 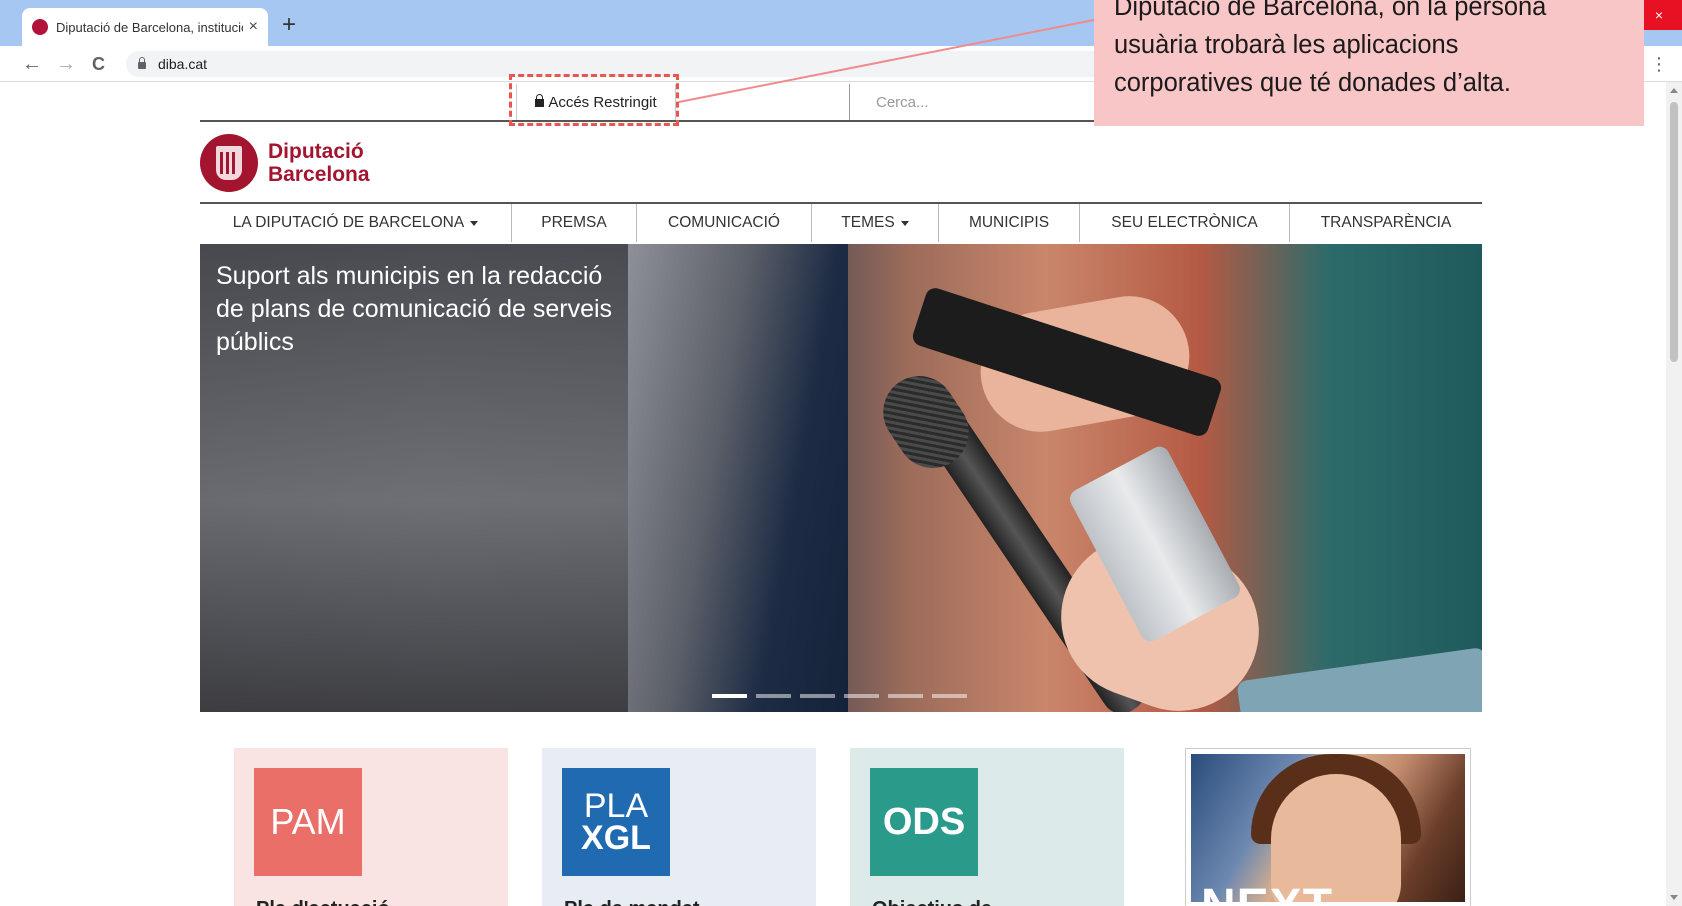 What do you see at coordinates (738, 478) in the screenshot?
I see `hero-photo-jacket` at bounding box center [738, 478].